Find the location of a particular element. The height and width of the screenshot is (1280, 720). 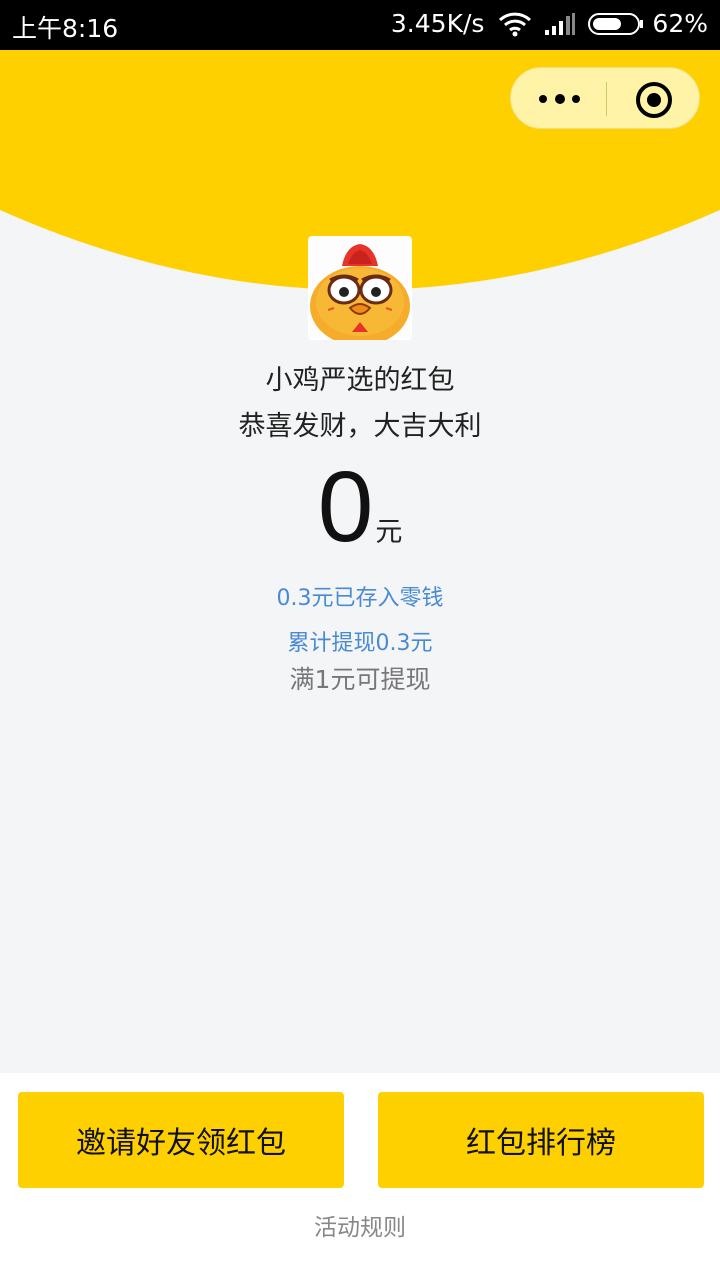

greeting-text: 恭喜发财，大吉大利 is located at coordinates (360, 426).